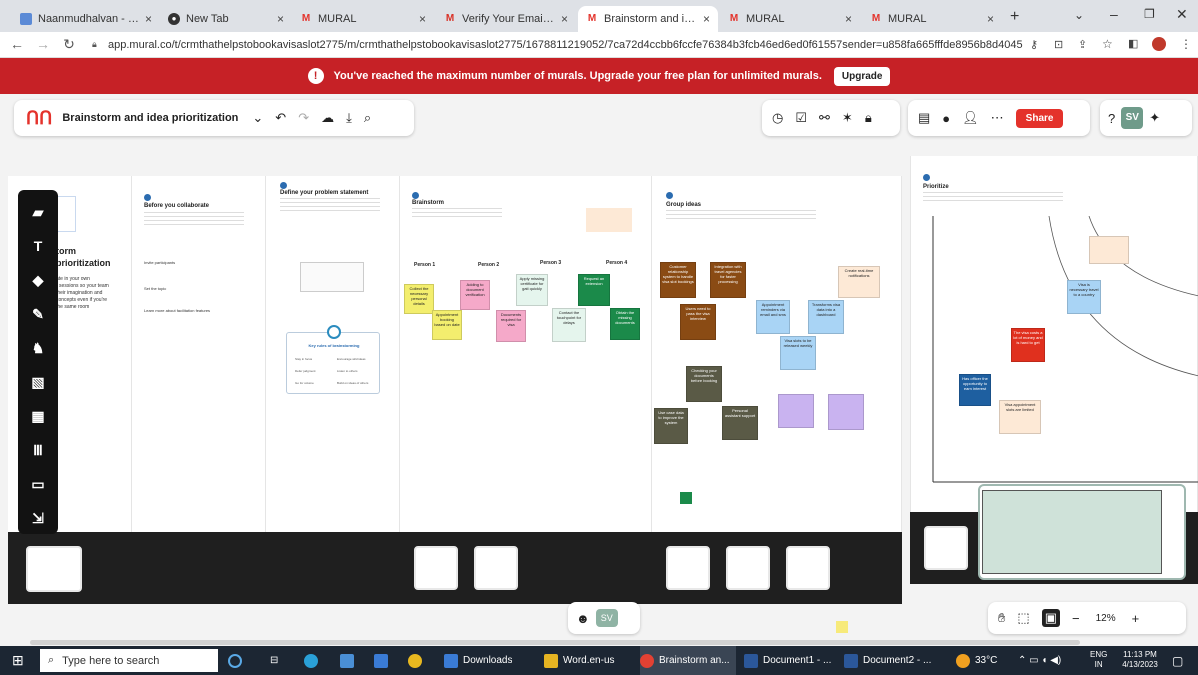 This screenshot has width=1198, height=675. Describe the element at coordinates (38, 280) in the screenshot. I see `shapes-tool-icon: ◆` at that location.